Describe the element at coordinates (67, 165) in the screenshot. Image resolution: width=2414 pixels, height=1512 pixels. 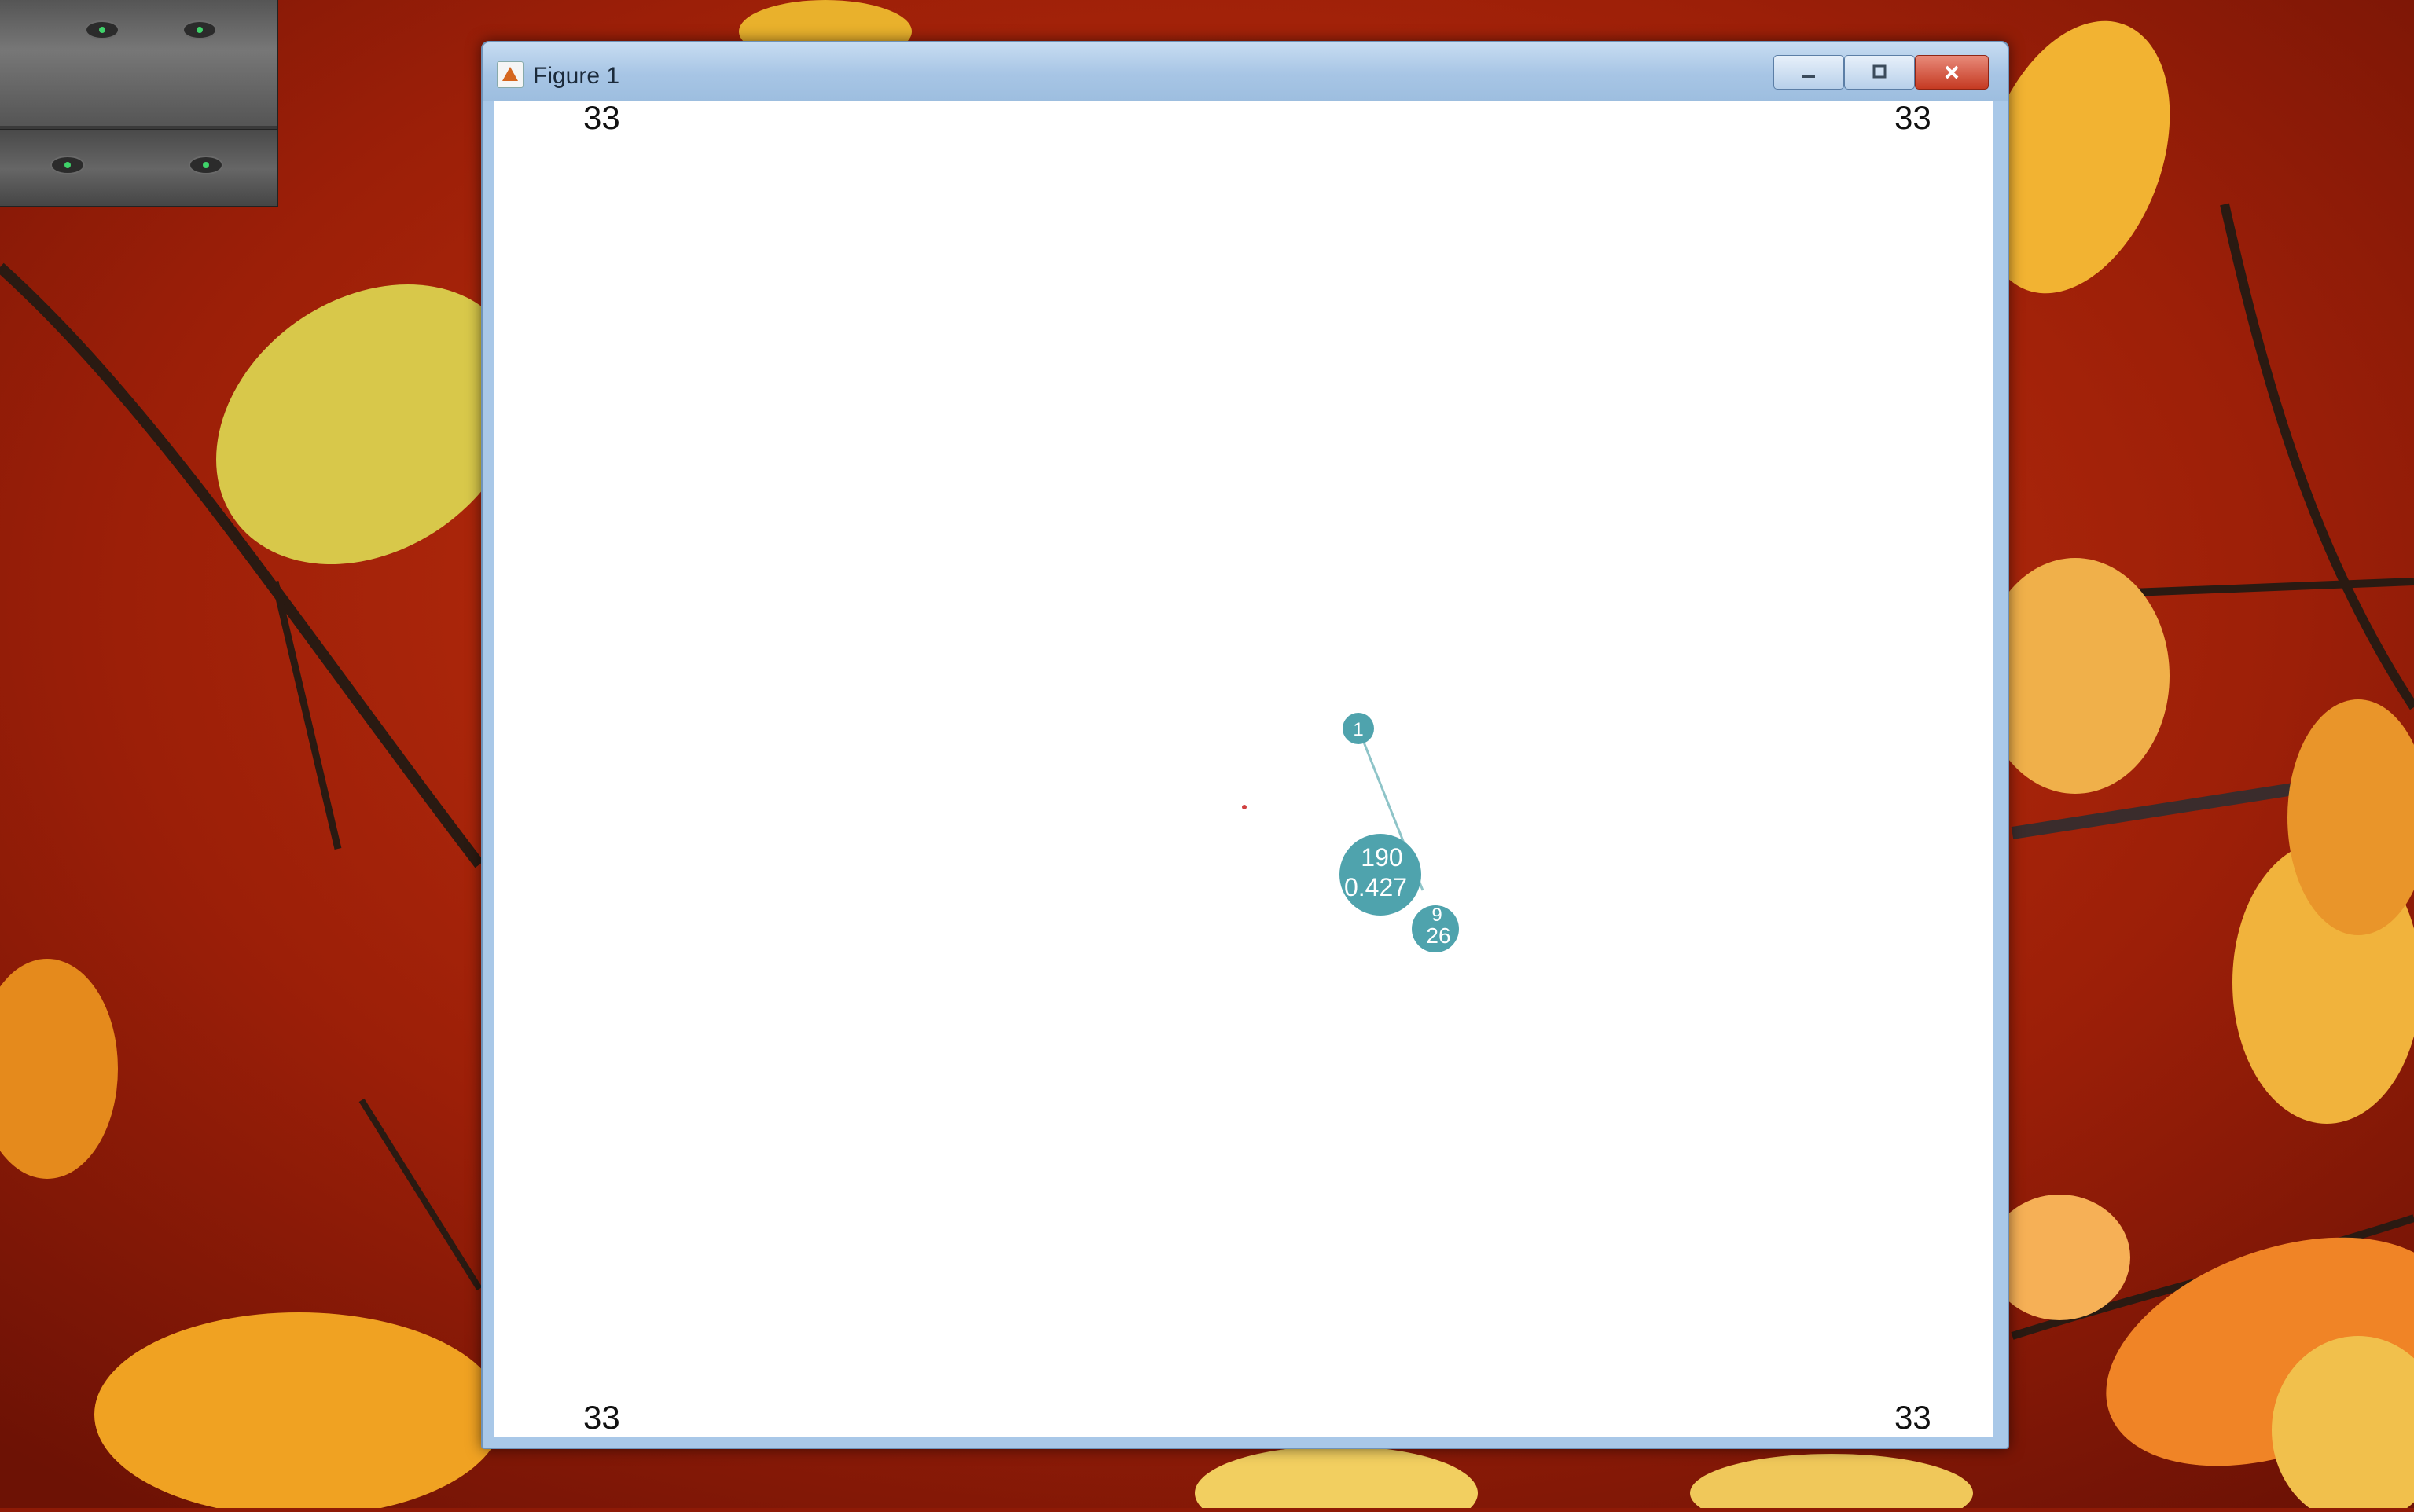
I see `eye-closeup-left` at that location.